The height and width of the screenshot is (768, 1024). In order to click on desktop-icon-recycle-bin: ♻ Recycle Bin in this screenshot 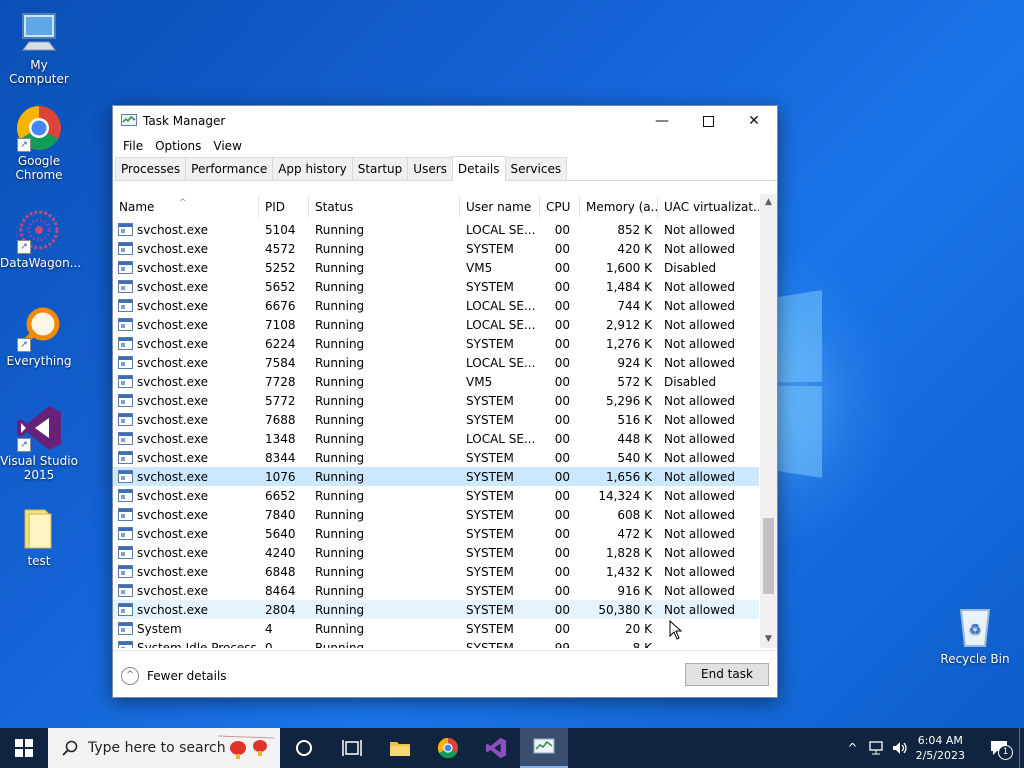, I will do `click(975, 634)`.